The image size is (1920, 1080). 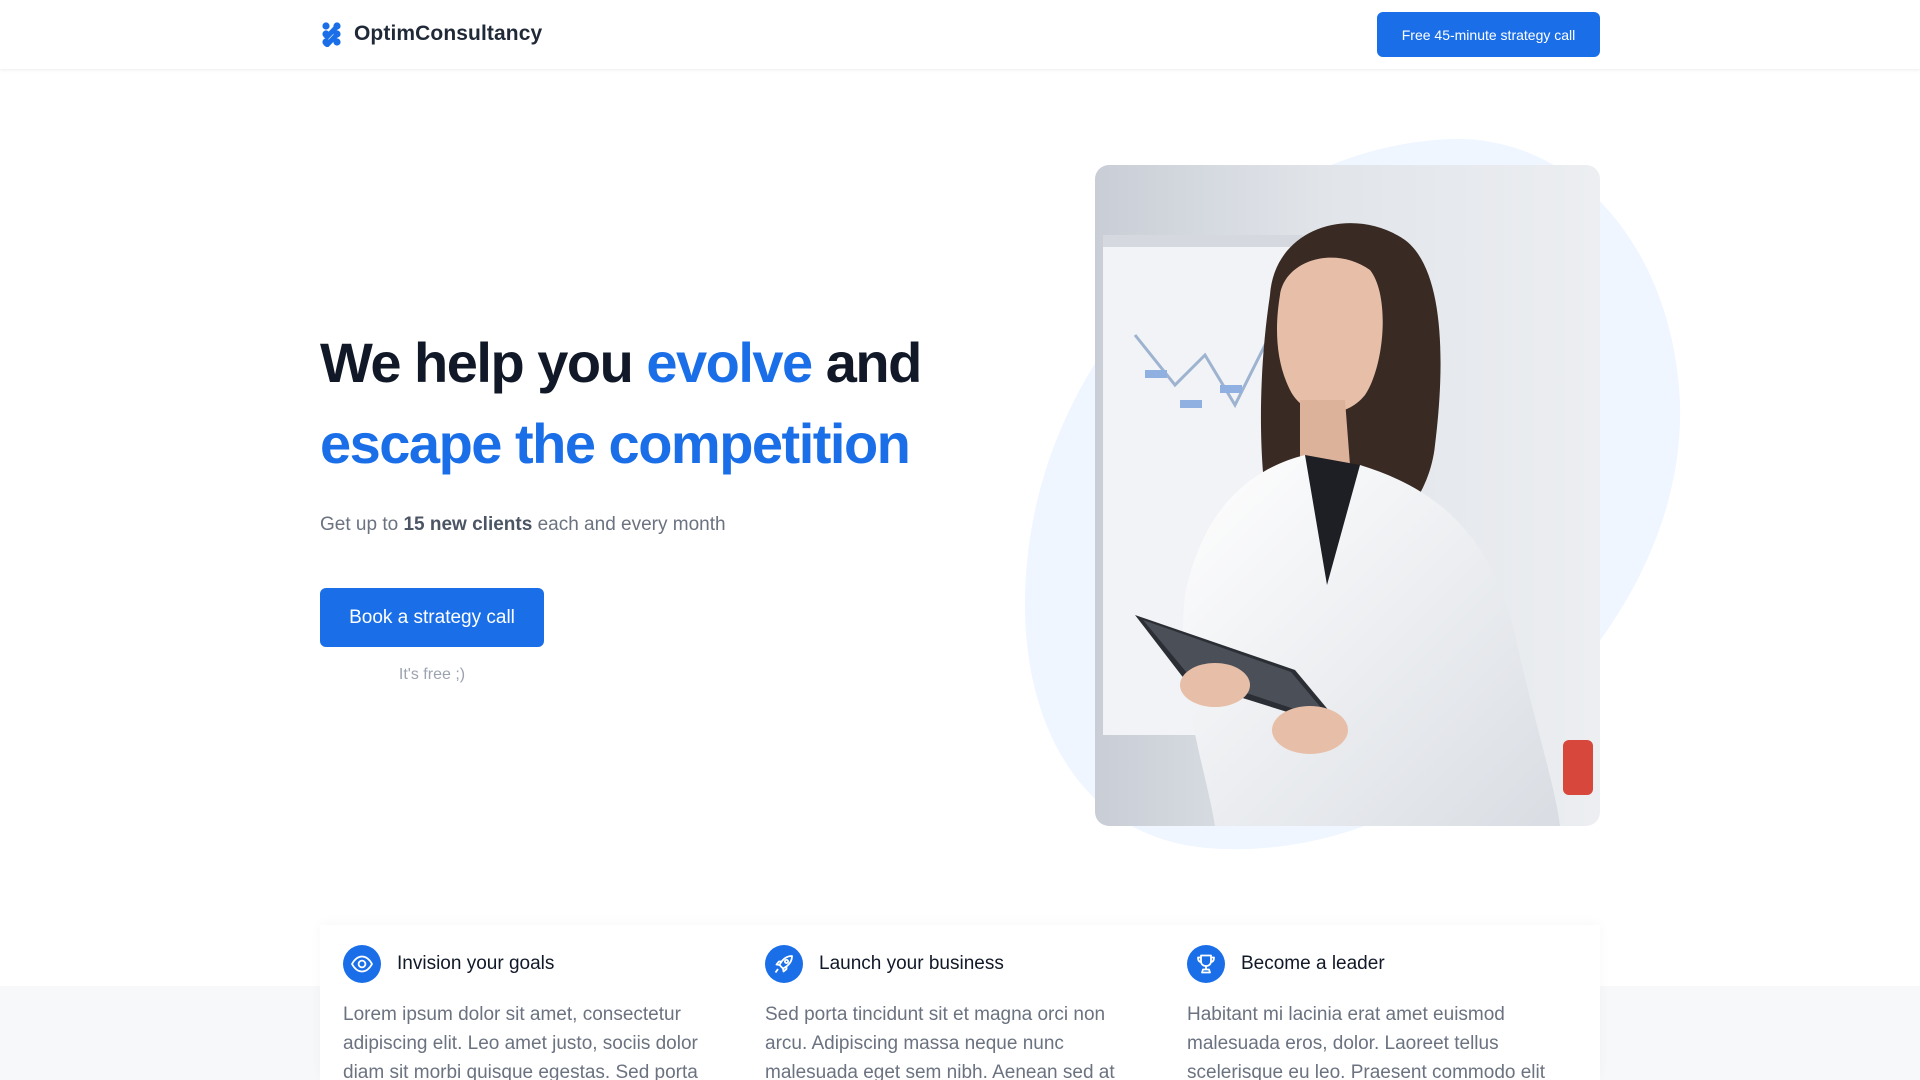 What do you see at coordinates (432, 674) in the screenshot?
I see `hero-cta-note: It's free ;)` at bounding box center [432, 674].